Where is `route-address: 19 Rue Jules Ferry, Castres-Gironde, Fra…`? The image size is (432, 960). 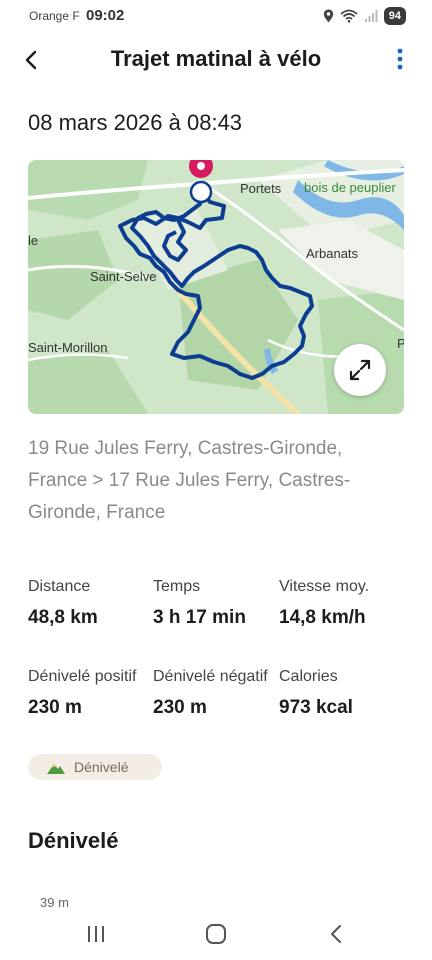
route-address: 19 Rue Jules Ferry, Castres-Gironde, Fra… is located at coordinates (189, 480).